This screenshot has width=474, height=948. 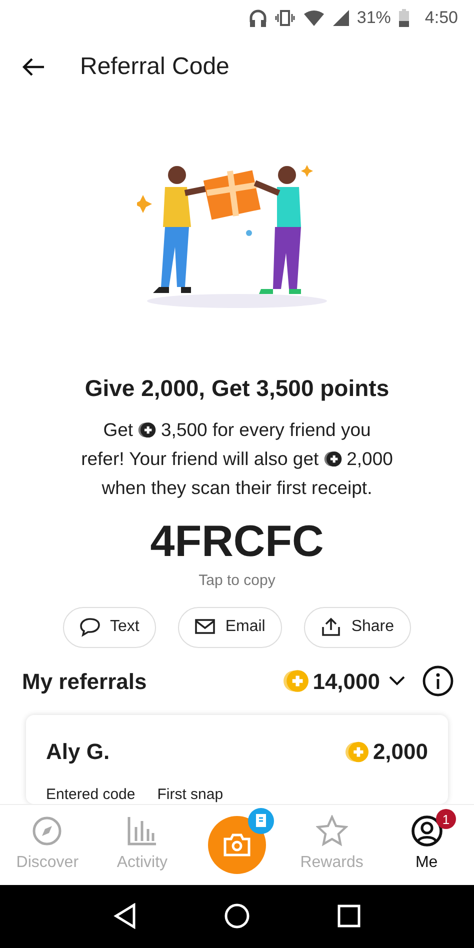 What do you see at coordinates (346, 682) in the screenshot?
I see `points-total: 14,000` at bounding box center [346, 682].